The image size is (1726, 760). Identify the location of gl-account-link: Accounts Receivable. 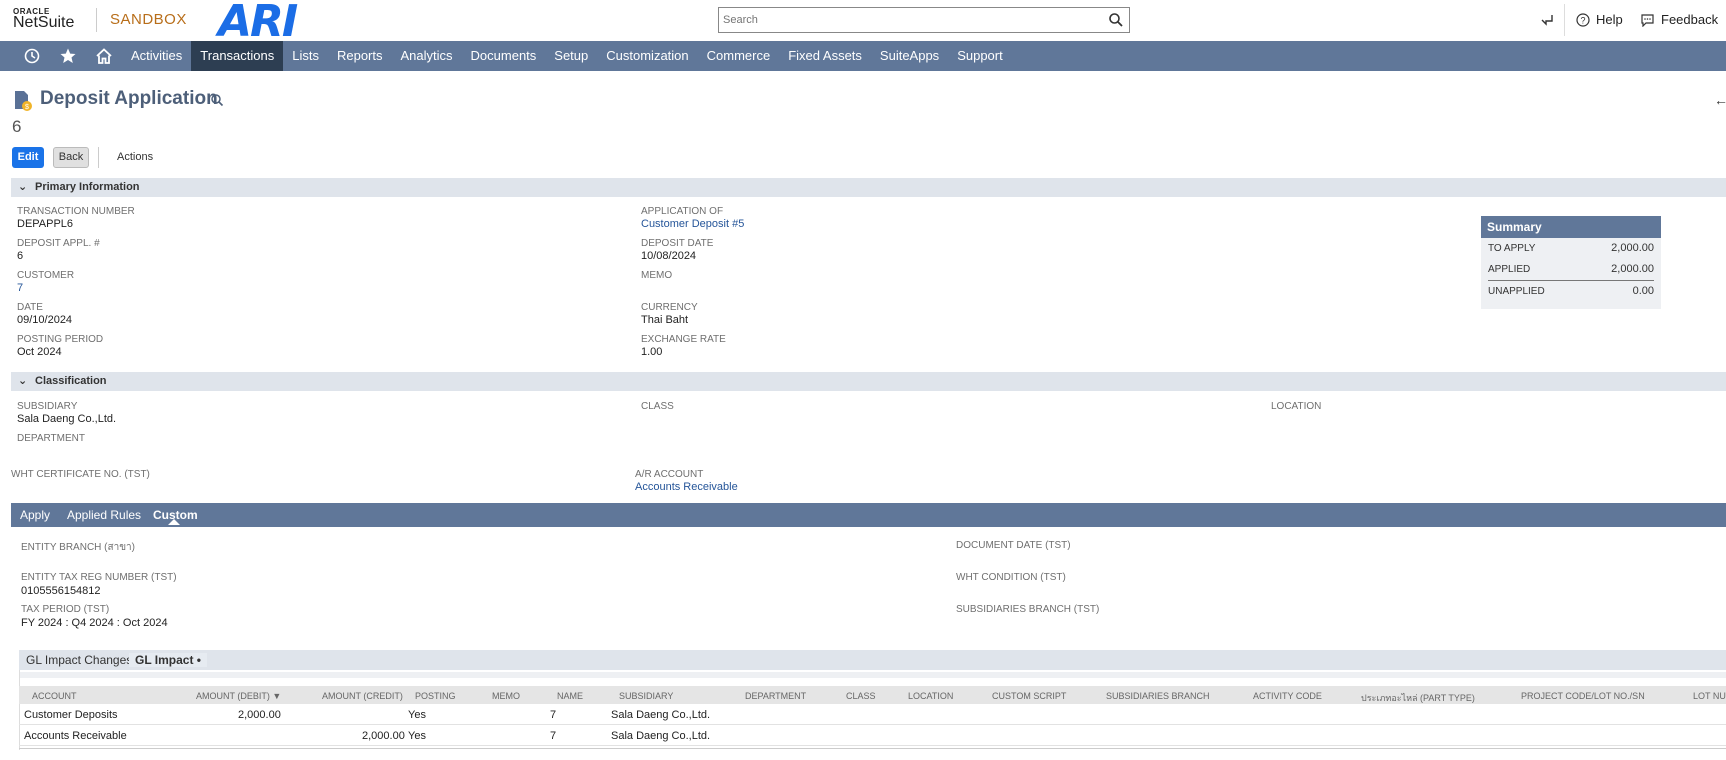
(75, 736).